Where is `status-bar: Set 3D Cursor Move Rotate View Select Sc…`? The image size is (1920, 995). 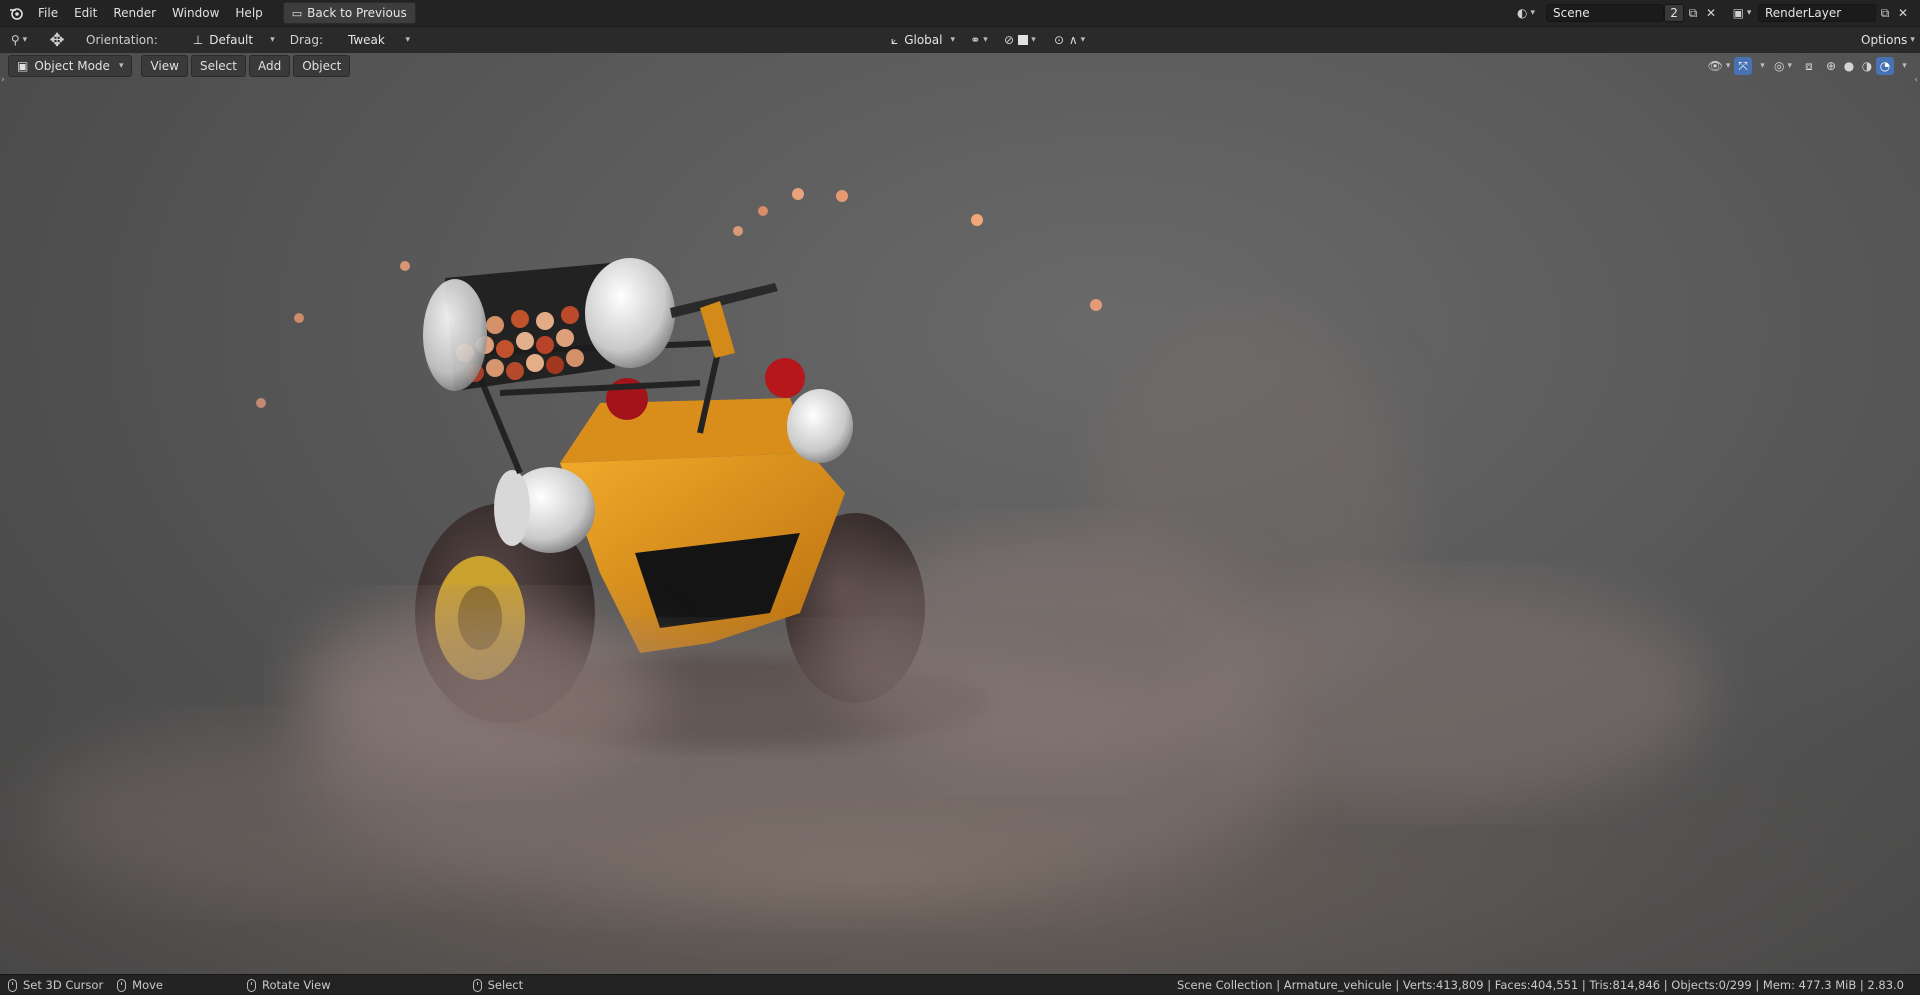 status-bar: Set 3D Cursor Move Rotate View Select Sc… is located at coordinates (960, 984).